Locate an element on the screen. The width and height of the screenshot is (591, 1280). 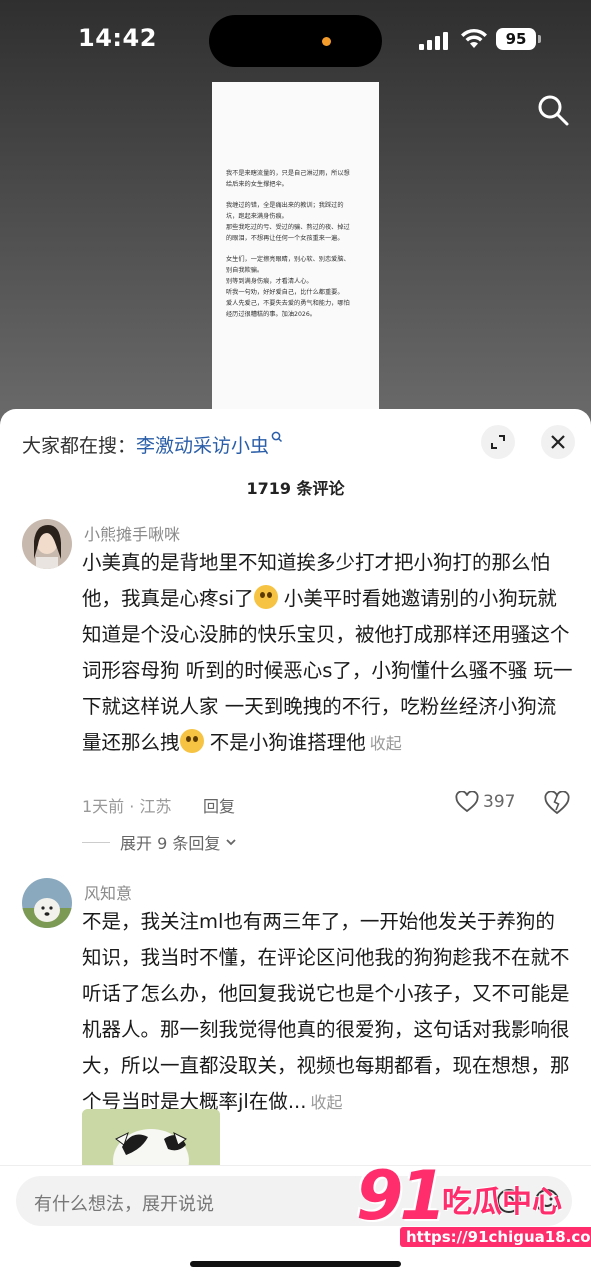
expand-icon is located at coordinates (498, 442).